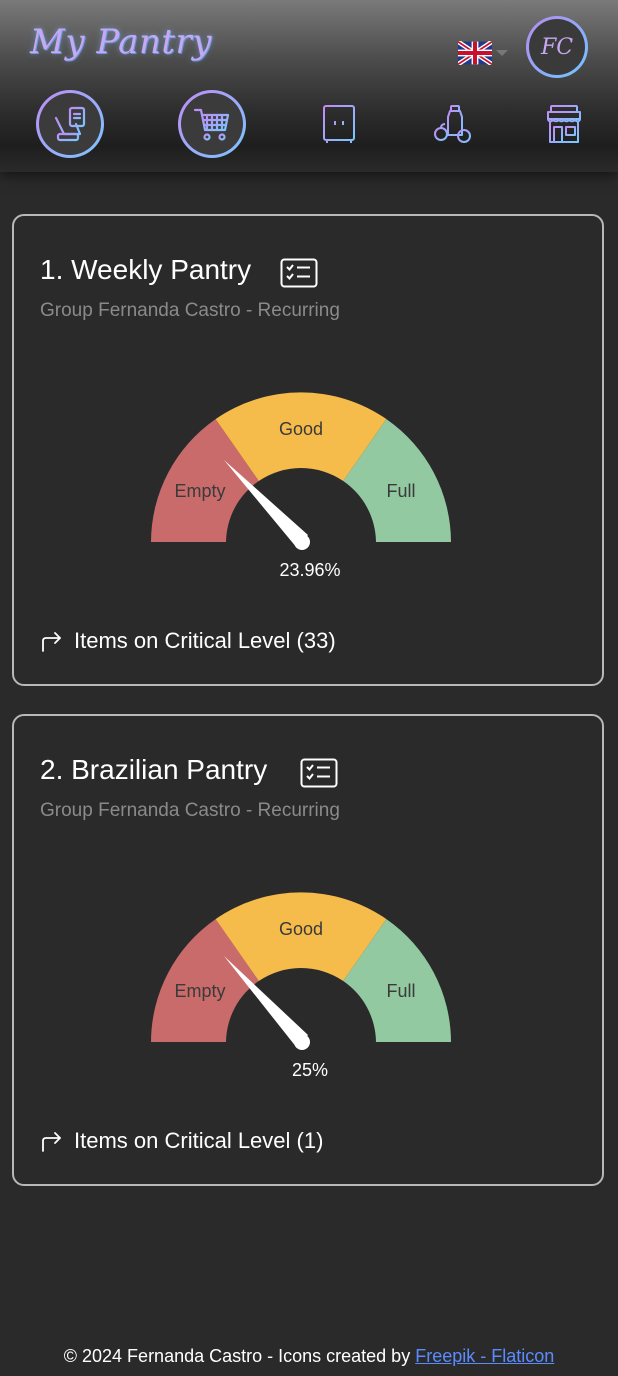  I want to click on gauge-value: 25%, so click(310, 1070).